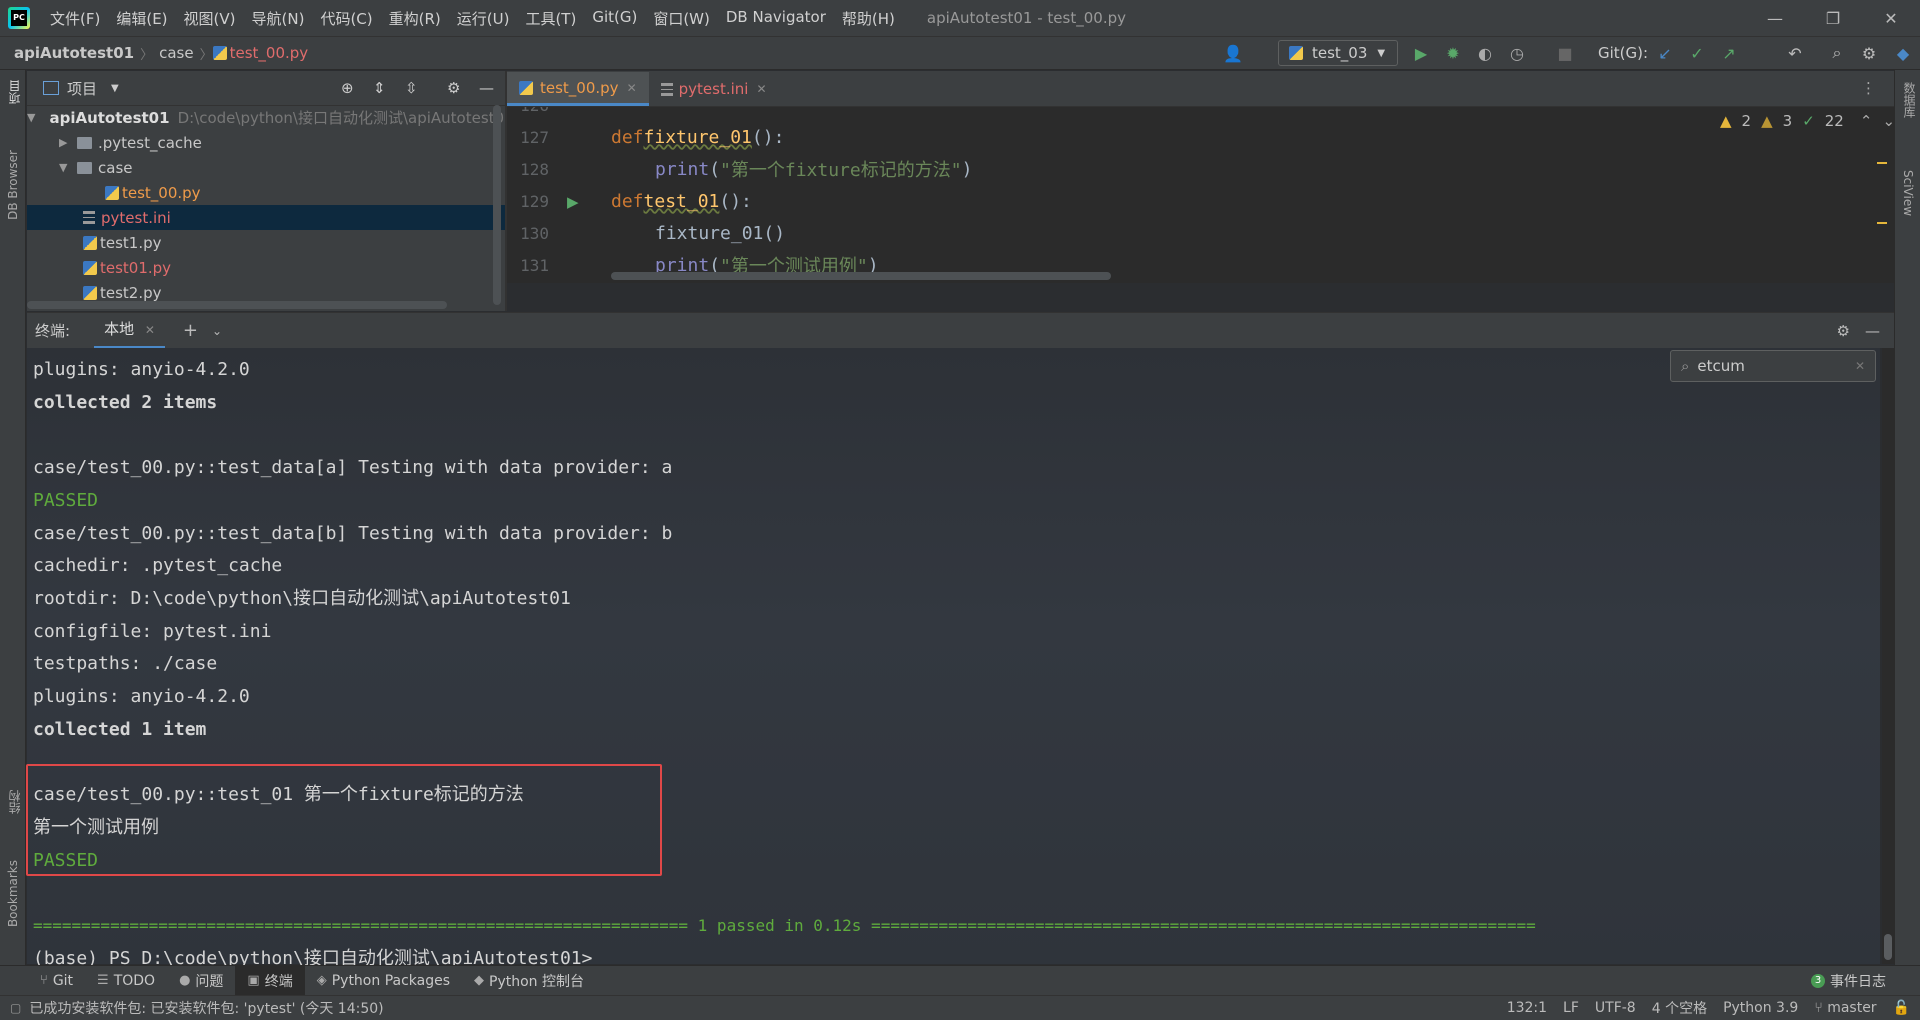 This screenshot has width=1920, height=1020. What do you see at coordinates (578, 89) in the screenshot?
I see `tab-test-00-py: test_00.py ✕` at bounding box center [578, 89].